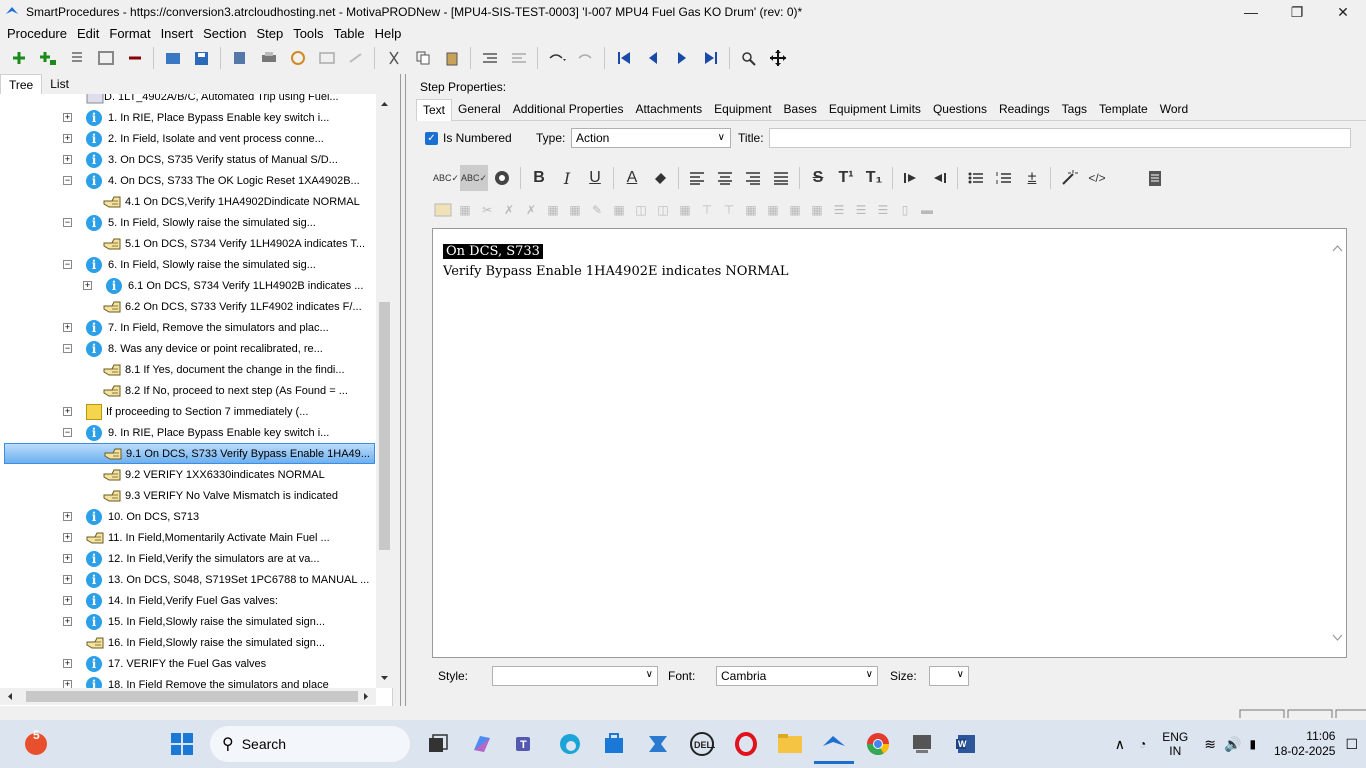 The image size is (1366, 768). Describe the element at coordinates (568, 110) in the screenshot. I see `tab-additional-properties: Additional Properties` at that location.